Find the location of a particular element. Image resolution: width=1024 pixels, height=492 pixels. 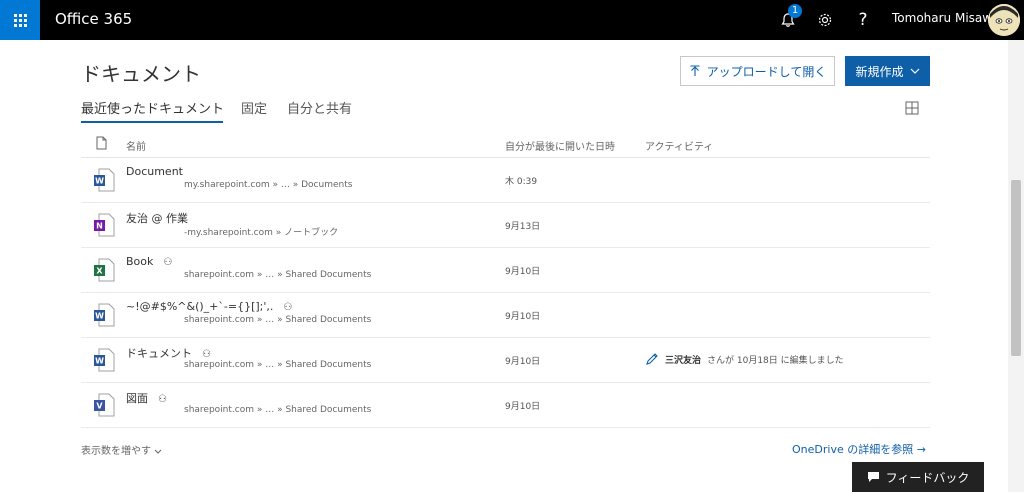

file-name: 図面 ⚇ is located at coordinates (146, 398).